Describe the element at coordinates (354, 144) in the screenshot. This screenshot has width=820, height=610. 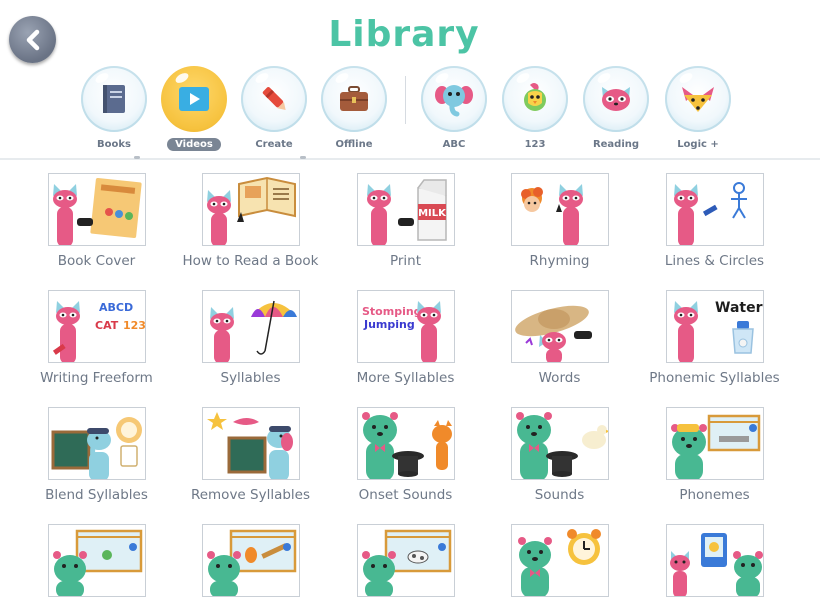
I see `nav-label: Offline` at that location.